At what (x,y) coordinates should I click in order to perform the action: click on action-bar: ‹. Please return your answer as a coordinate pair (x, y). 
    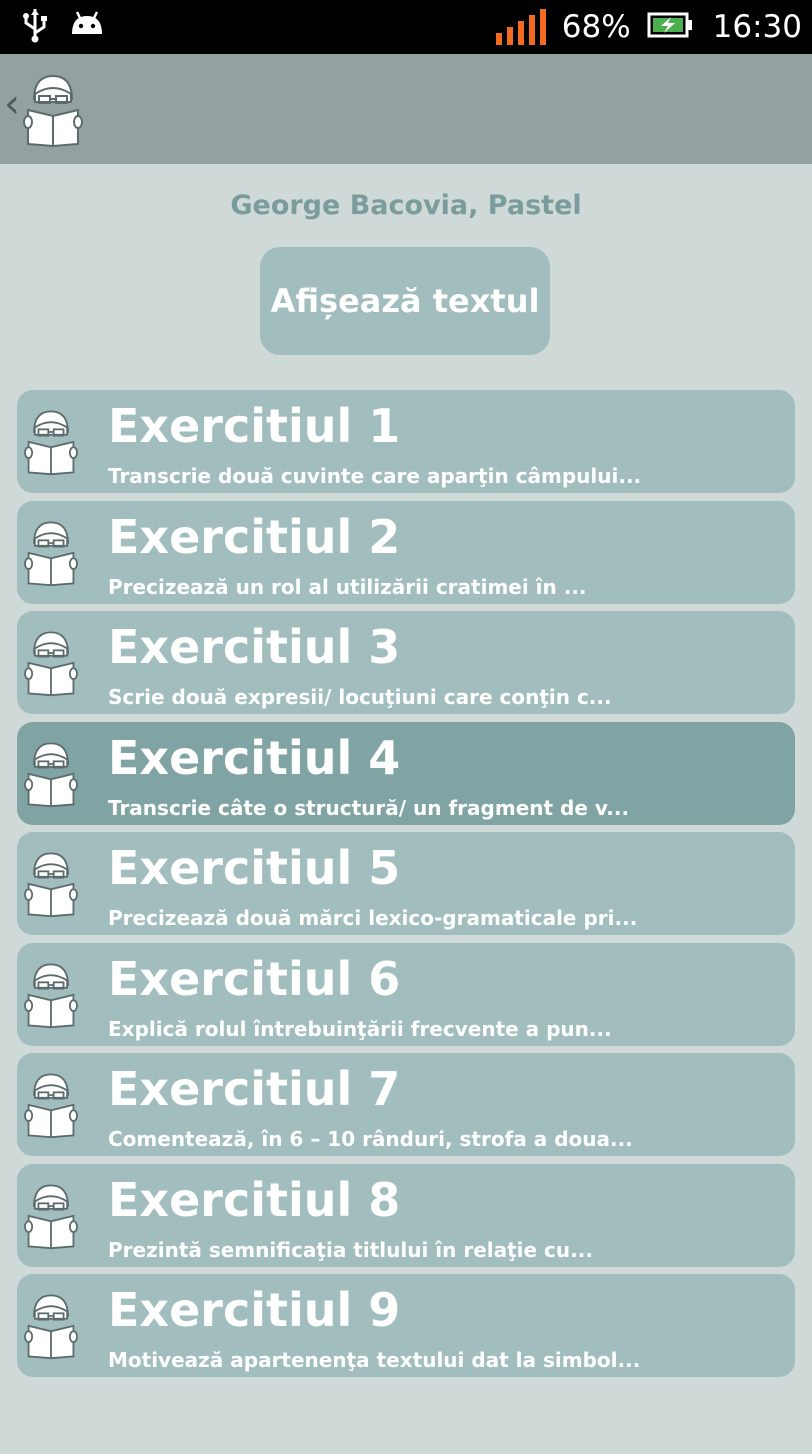
    Looking at the image, I should click on (406, 109).